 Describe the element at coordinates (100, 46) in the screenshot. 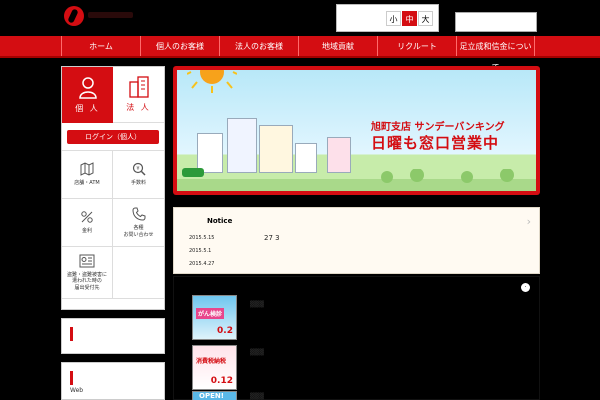

I see `nav-item-home: ホーム` at that location.